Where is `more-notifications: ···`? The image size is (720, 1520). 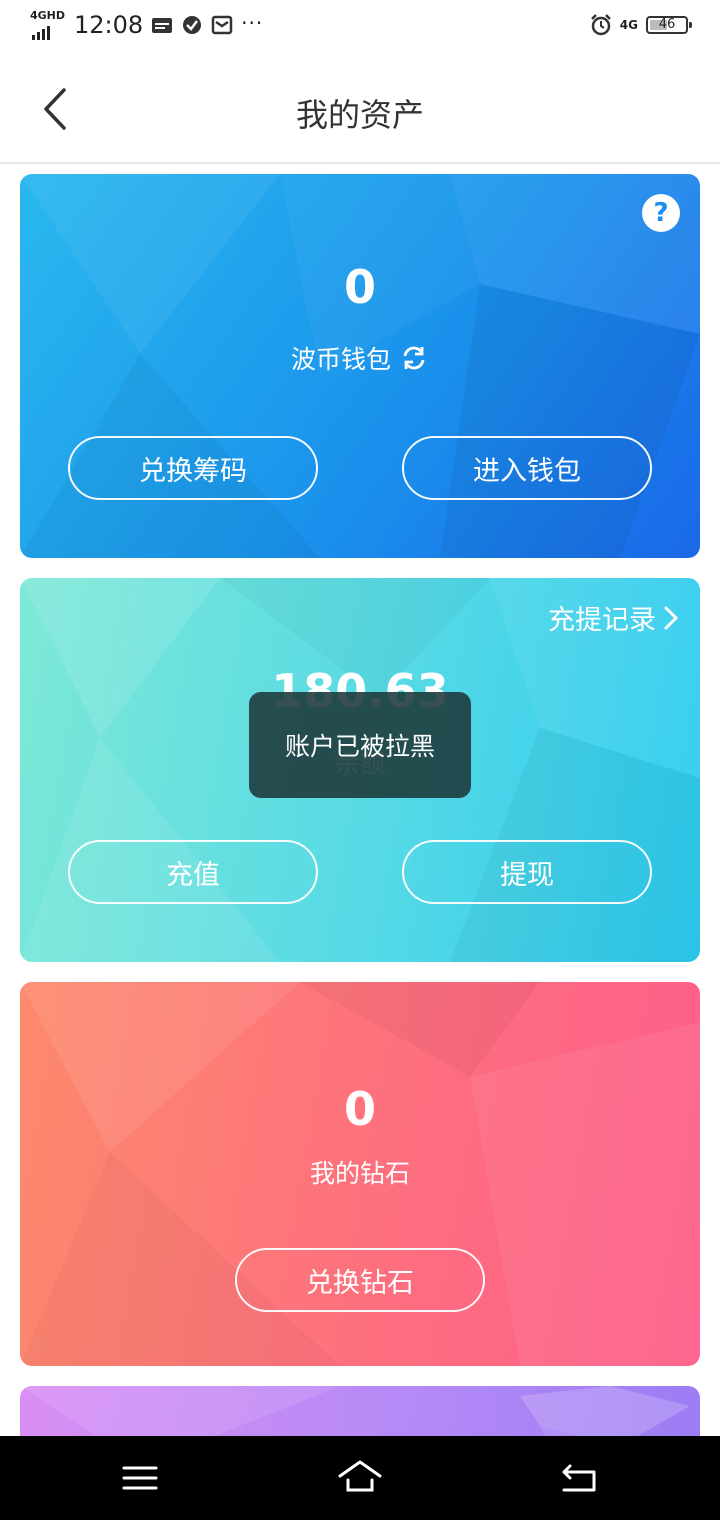 more-notifications: ··· is located at coordinates (252, 23).